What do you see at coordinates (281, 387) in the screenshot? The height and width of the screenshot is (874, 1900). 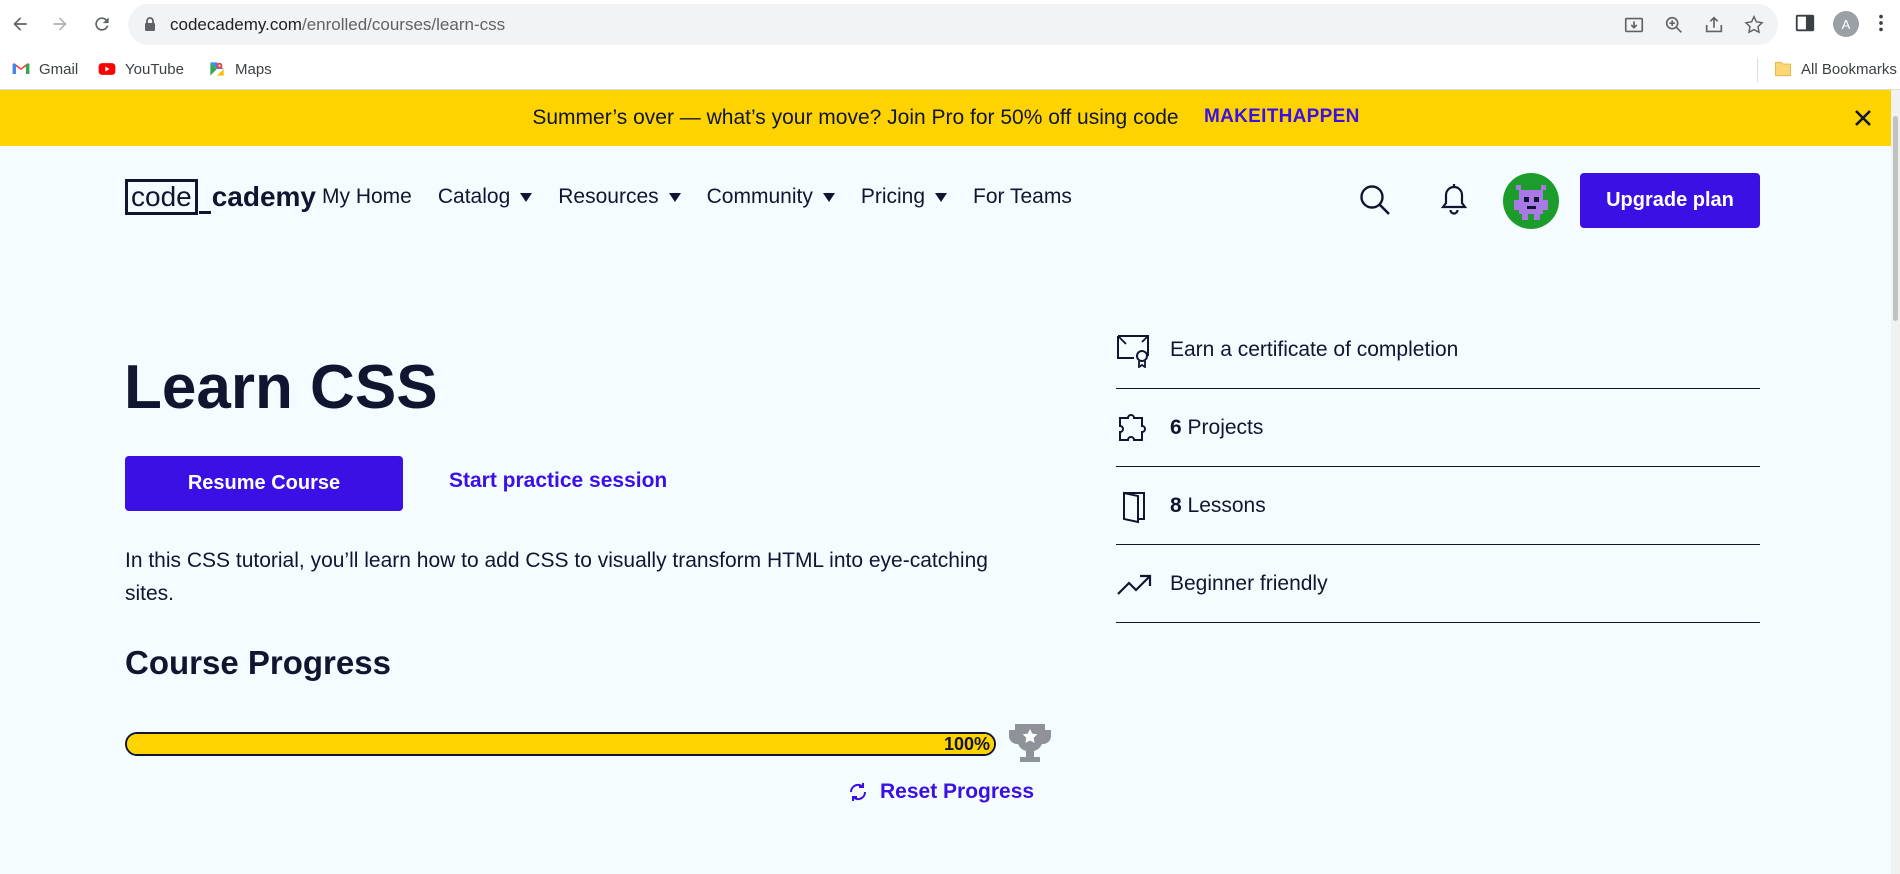 I see `course-title: Learn CSS` at bounding box center [281, 387].